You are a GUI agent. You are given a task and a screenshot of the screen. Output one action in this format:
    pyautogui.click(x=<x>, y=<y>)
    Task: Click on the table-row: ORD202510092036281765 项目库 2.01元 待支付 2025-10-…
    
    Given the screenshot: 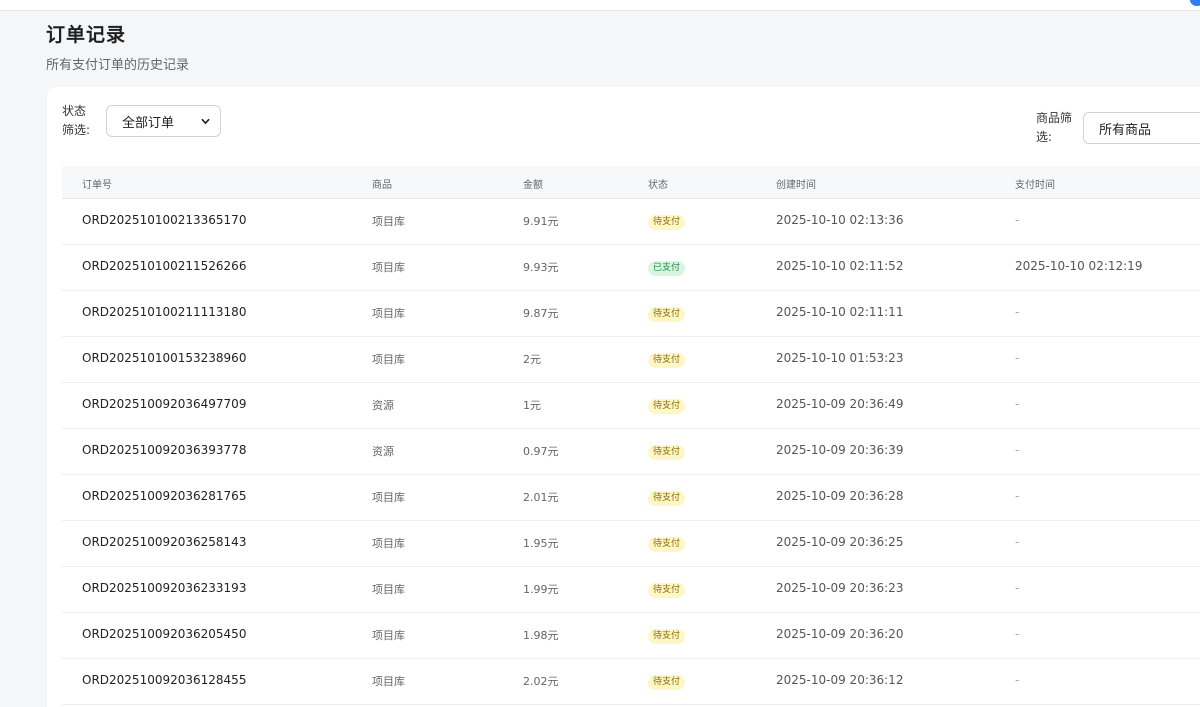 What is the action you would take?
    pyautogui.click(x=631, y=498)
    